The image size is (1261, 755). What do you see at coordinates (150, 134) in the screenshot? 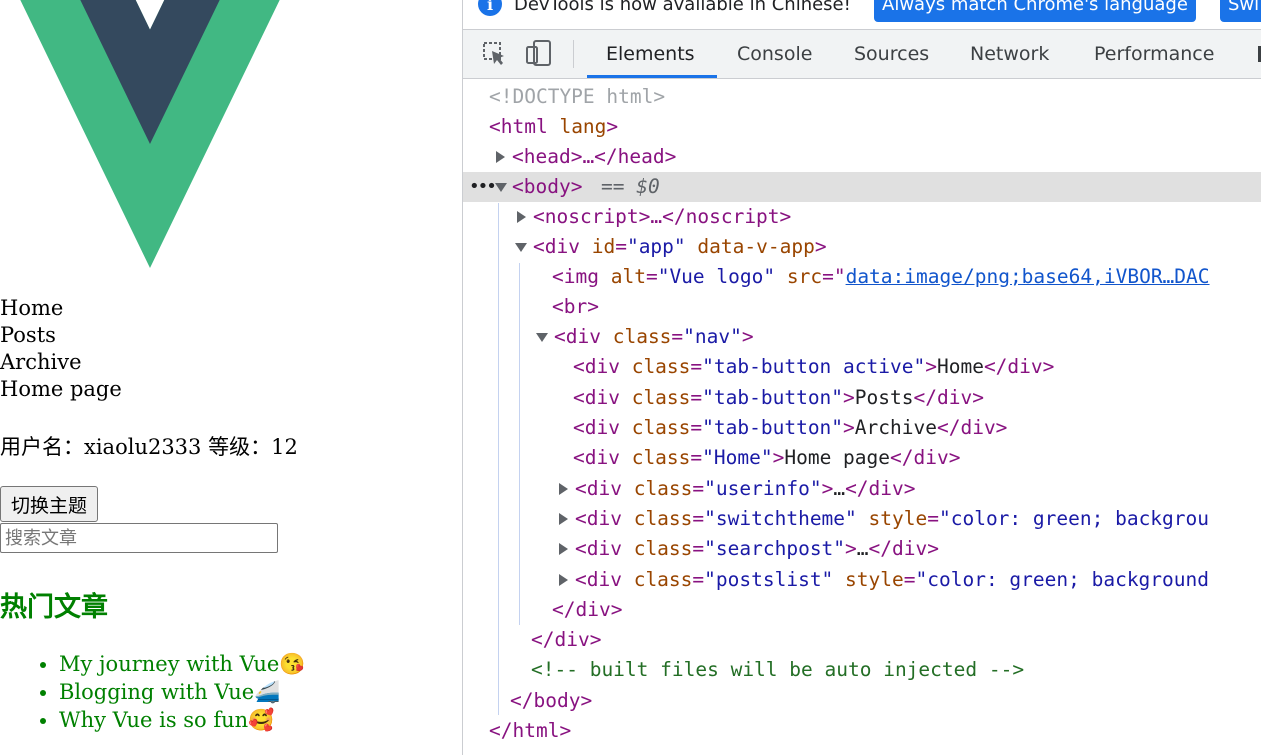
I see `vue-logo` at bounding box center [150, 134].